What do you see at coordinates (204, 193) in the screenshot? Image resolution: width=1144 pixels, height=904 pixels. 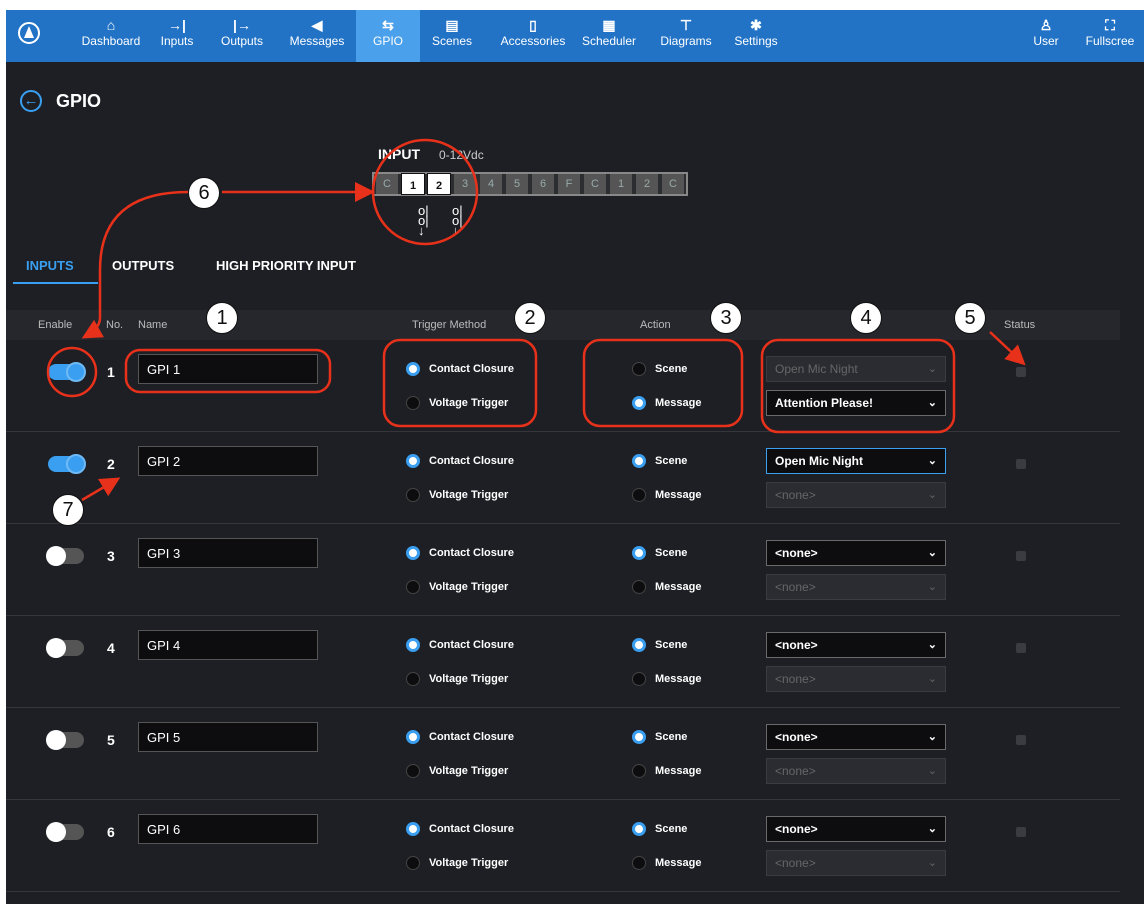 I see `callout-6: 6` at bounding box center [204, 193].